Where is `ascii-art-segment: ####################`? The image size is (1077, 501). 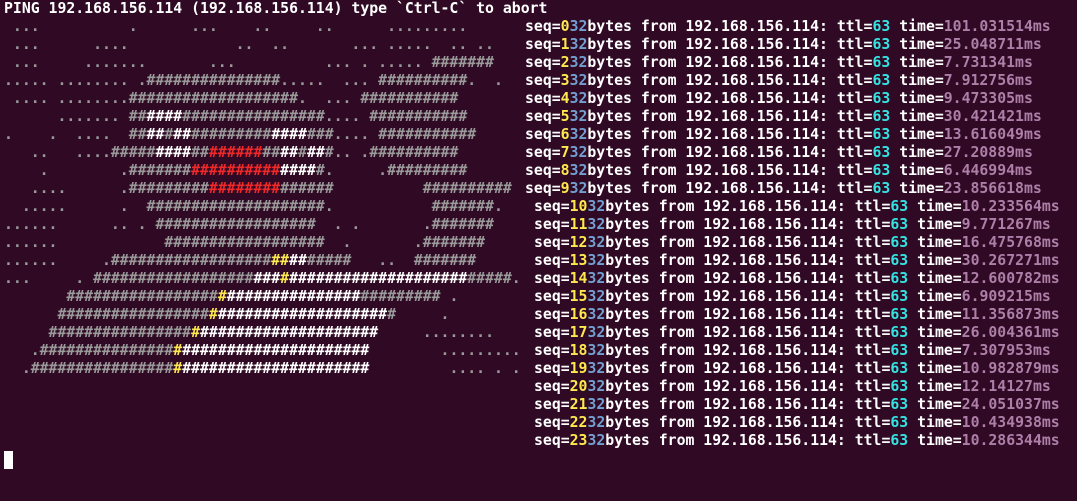 ascii-art-segment: #################### is located at coordinates (378, 278).